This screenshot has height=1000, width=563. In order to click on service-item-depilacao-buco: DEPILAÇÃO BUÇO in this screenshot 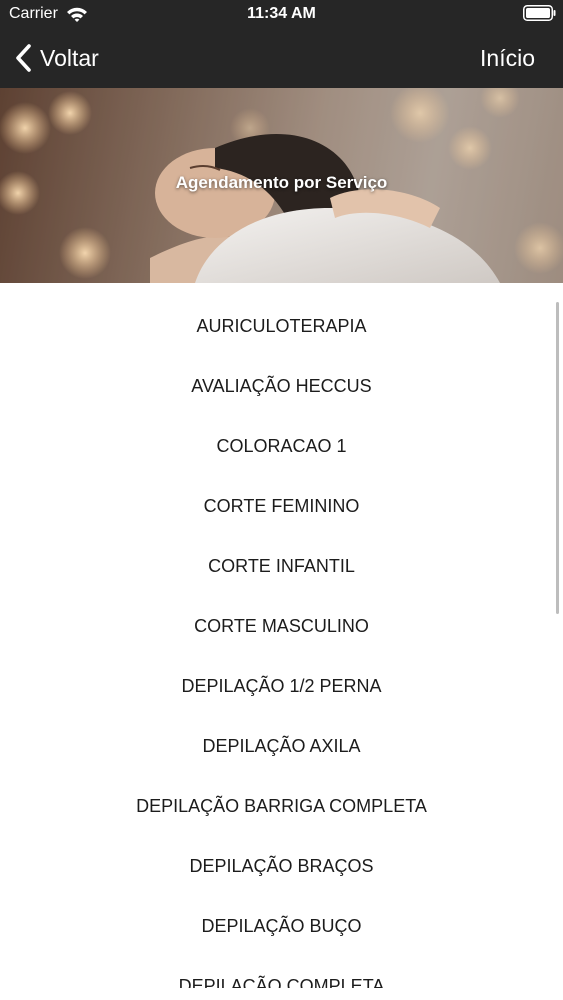, I will do `click(281, 926)`.